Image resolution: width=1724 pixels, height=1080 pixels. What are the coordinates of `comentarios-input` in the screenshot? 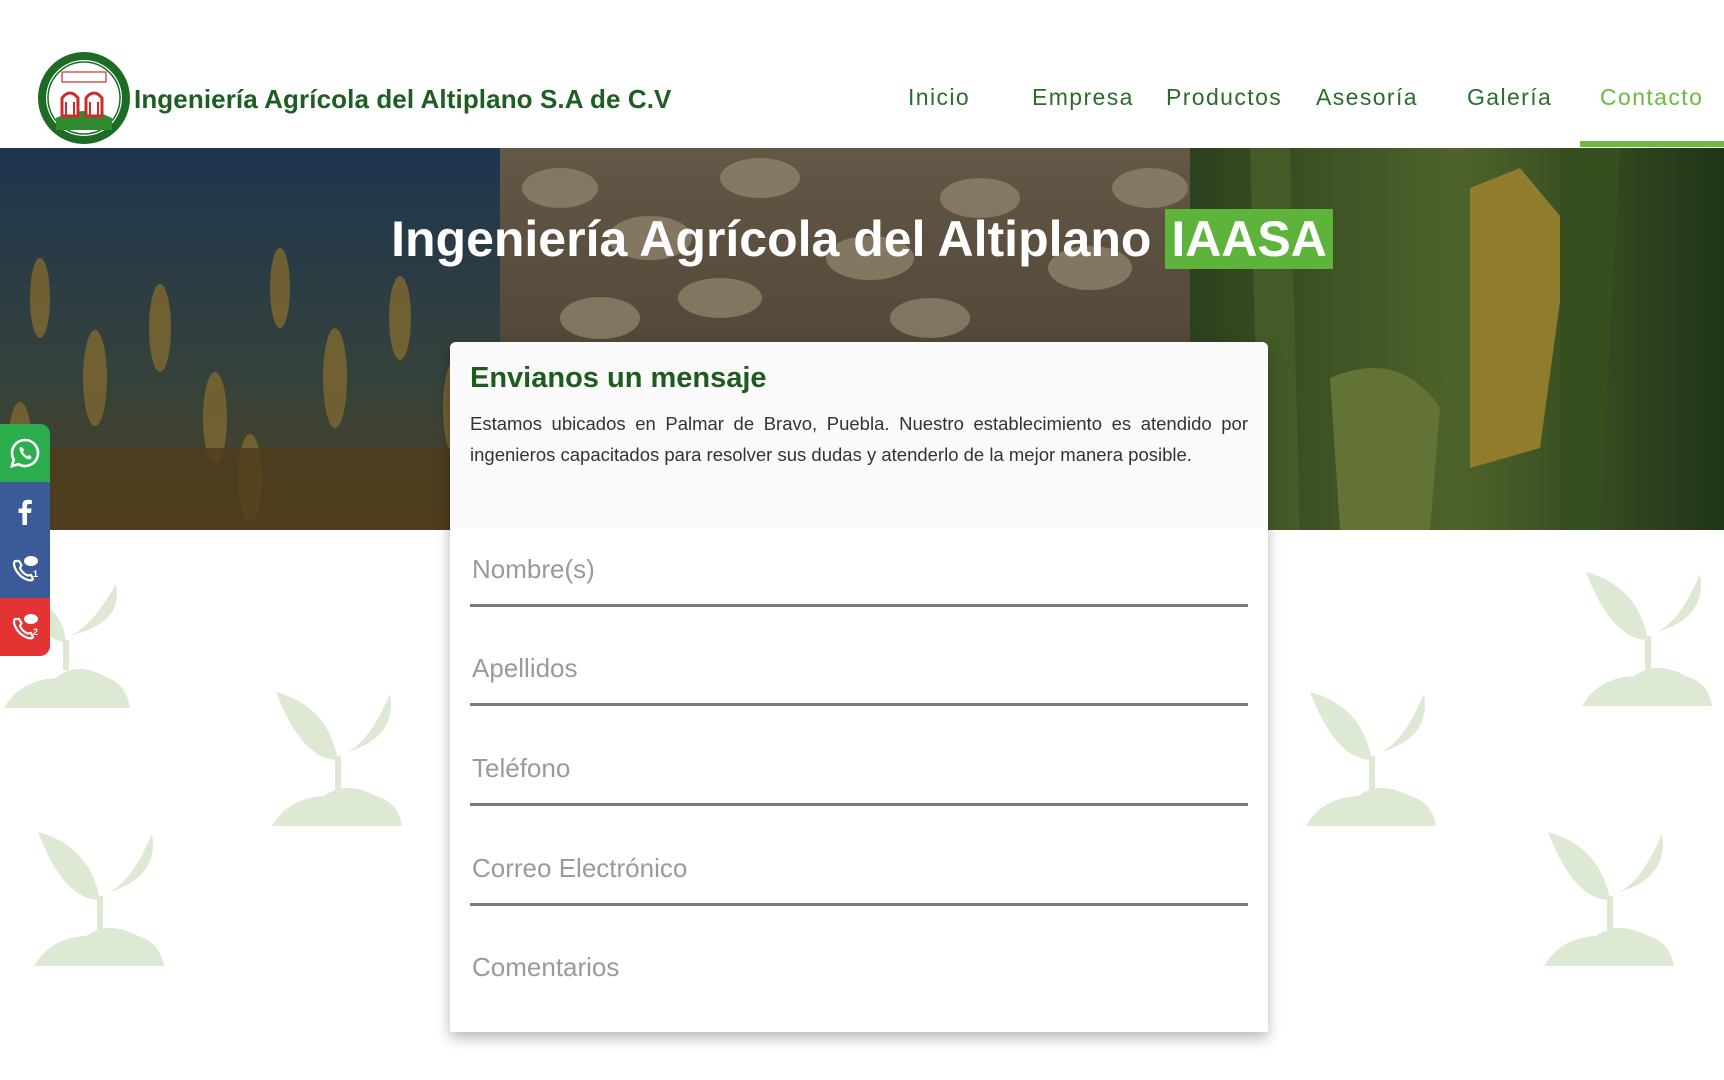 It's located at (861, 967).